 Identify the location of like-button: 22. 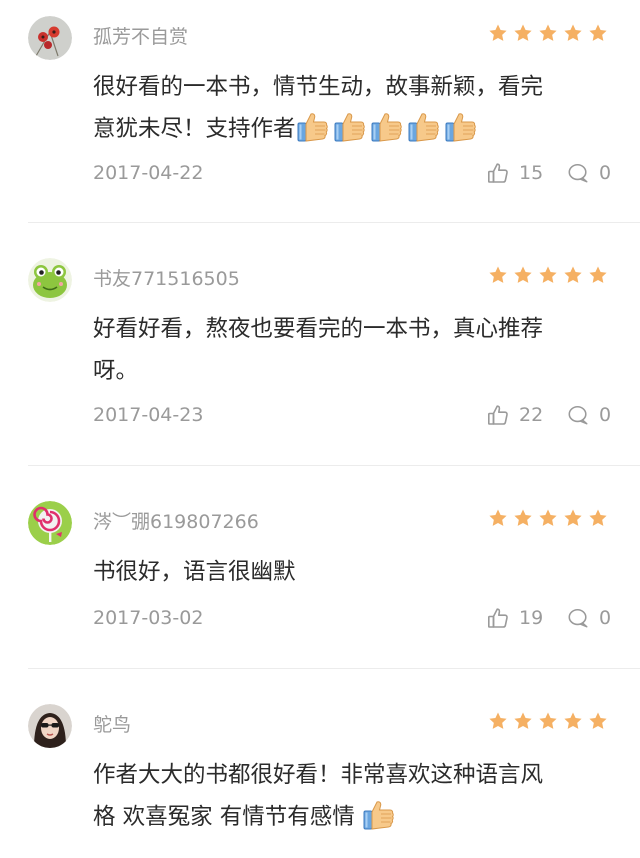
(514, 415).